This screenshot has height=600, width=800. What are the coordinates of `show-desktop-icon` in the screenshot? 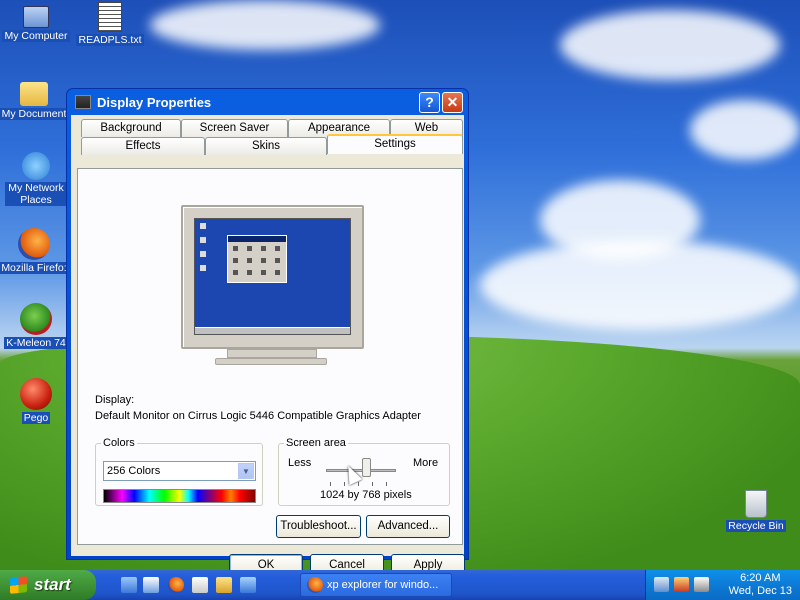 It's located at (129, 585).